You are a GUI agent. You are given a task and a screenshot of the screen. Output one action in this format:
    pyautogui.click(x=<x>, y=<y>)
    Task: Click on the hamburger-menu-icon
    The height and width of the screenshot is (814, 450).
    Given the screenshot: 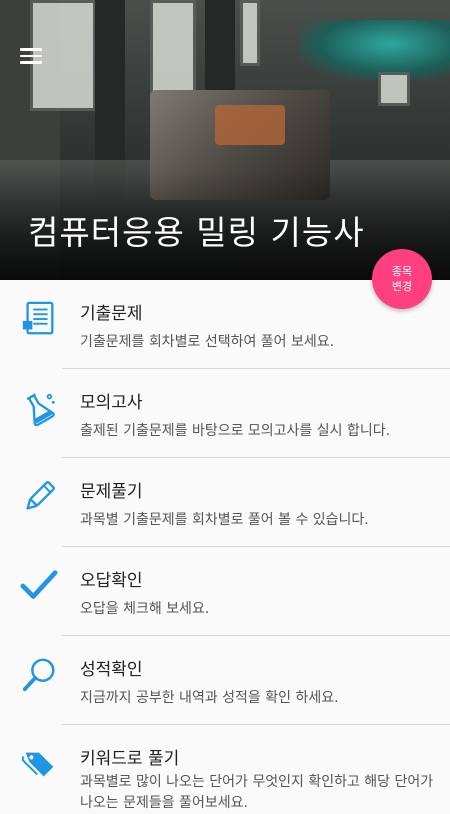 What is the action you would take?
    pyautogui.click(x=31, y=57)
    